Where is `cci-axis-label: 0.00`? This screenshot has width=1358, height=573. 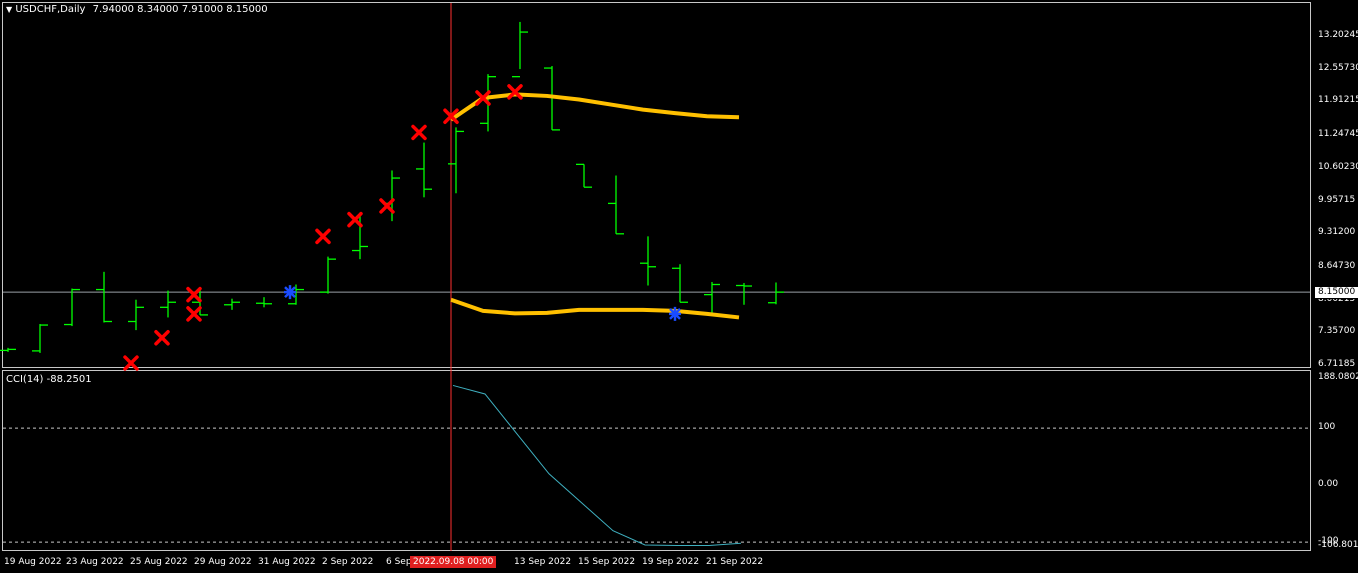
cci-axis-label: 0.00 is located at coordinates (1328, 484).